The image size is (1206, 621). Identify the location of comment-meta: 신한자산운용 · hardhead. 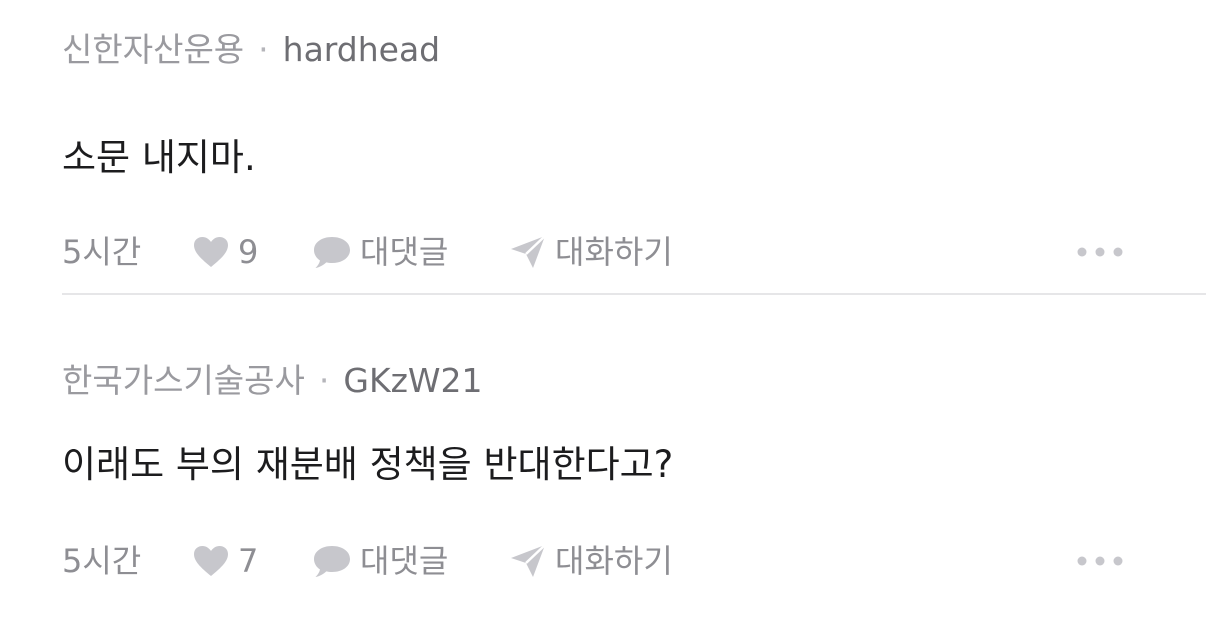
(634, 50).